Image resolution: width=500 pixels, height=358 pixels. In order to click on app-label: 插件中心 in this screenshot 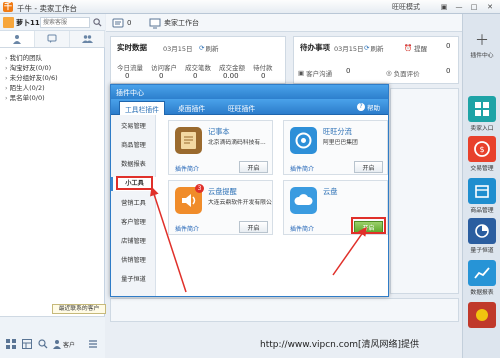, I will do `click(482, 56)`.